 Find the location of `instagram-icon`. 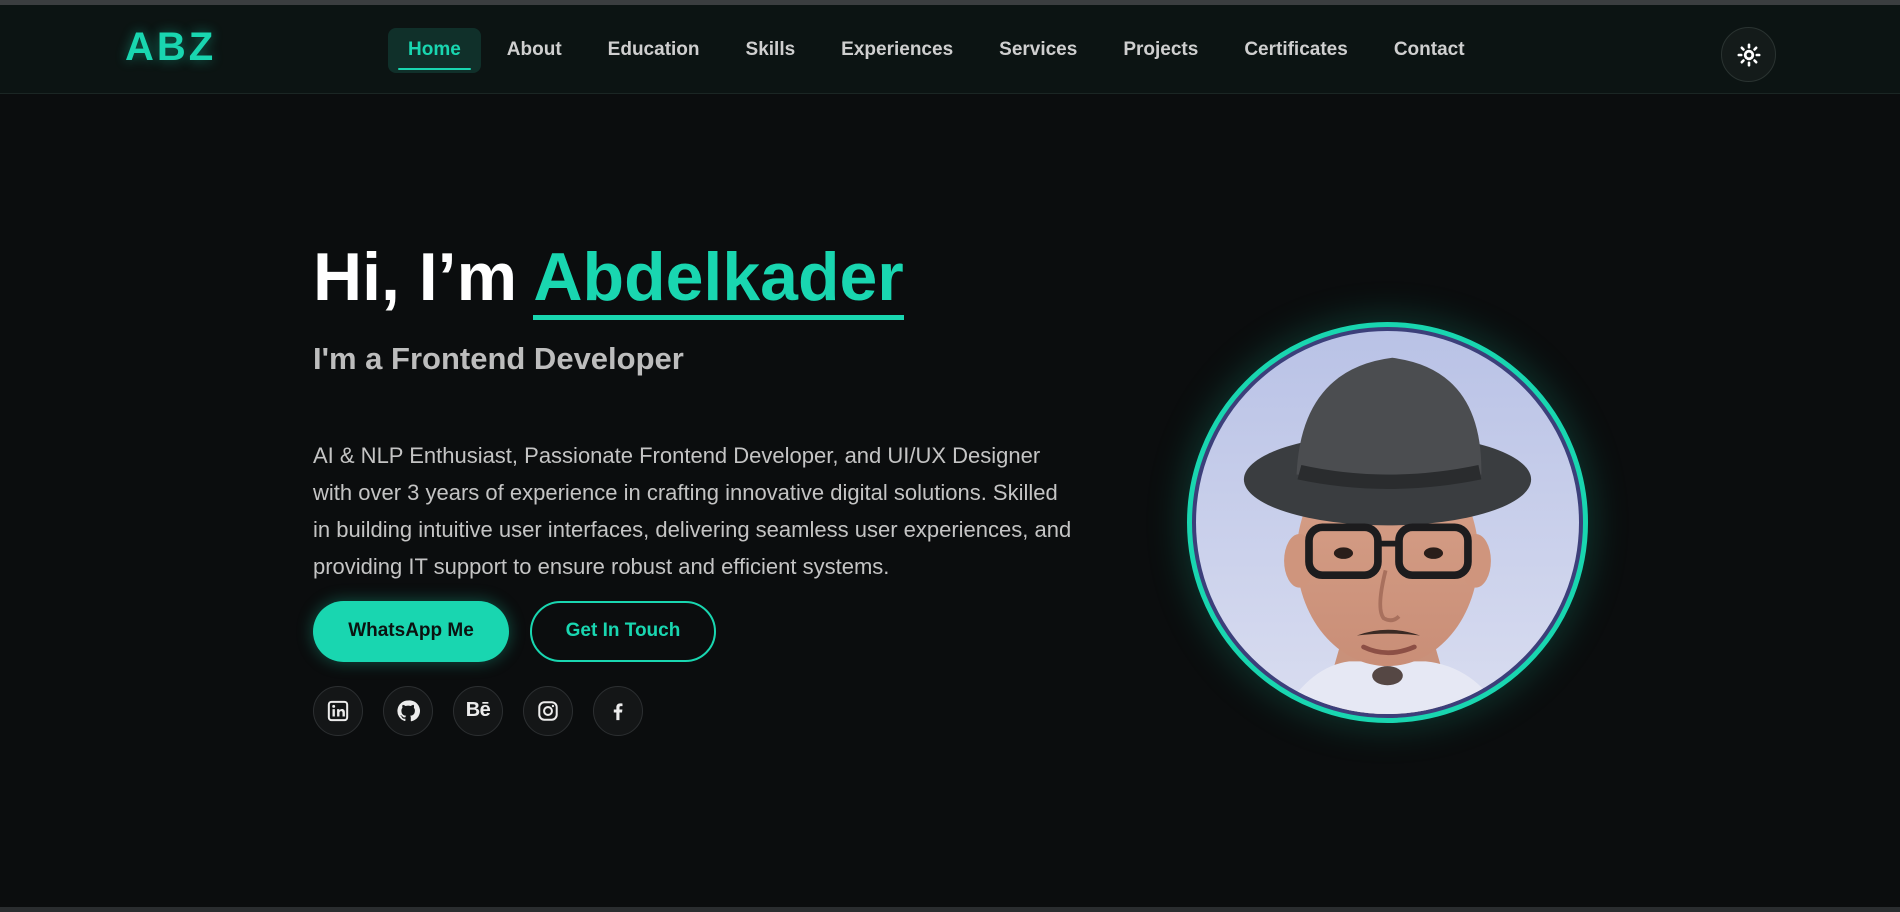

instagram-icon is located at coordinates (548, 711).